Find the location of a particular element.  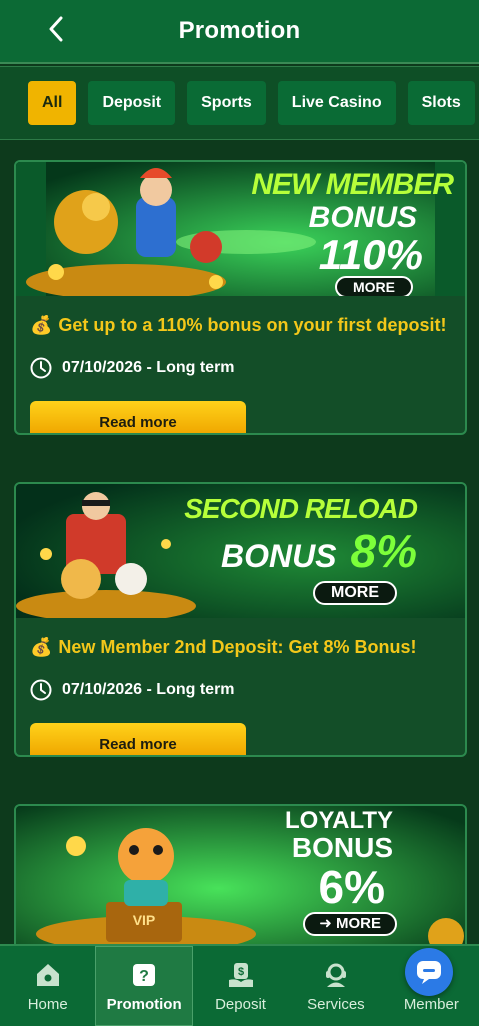

nav-promotion: ? Promotion is located at coordinates (144, 986).